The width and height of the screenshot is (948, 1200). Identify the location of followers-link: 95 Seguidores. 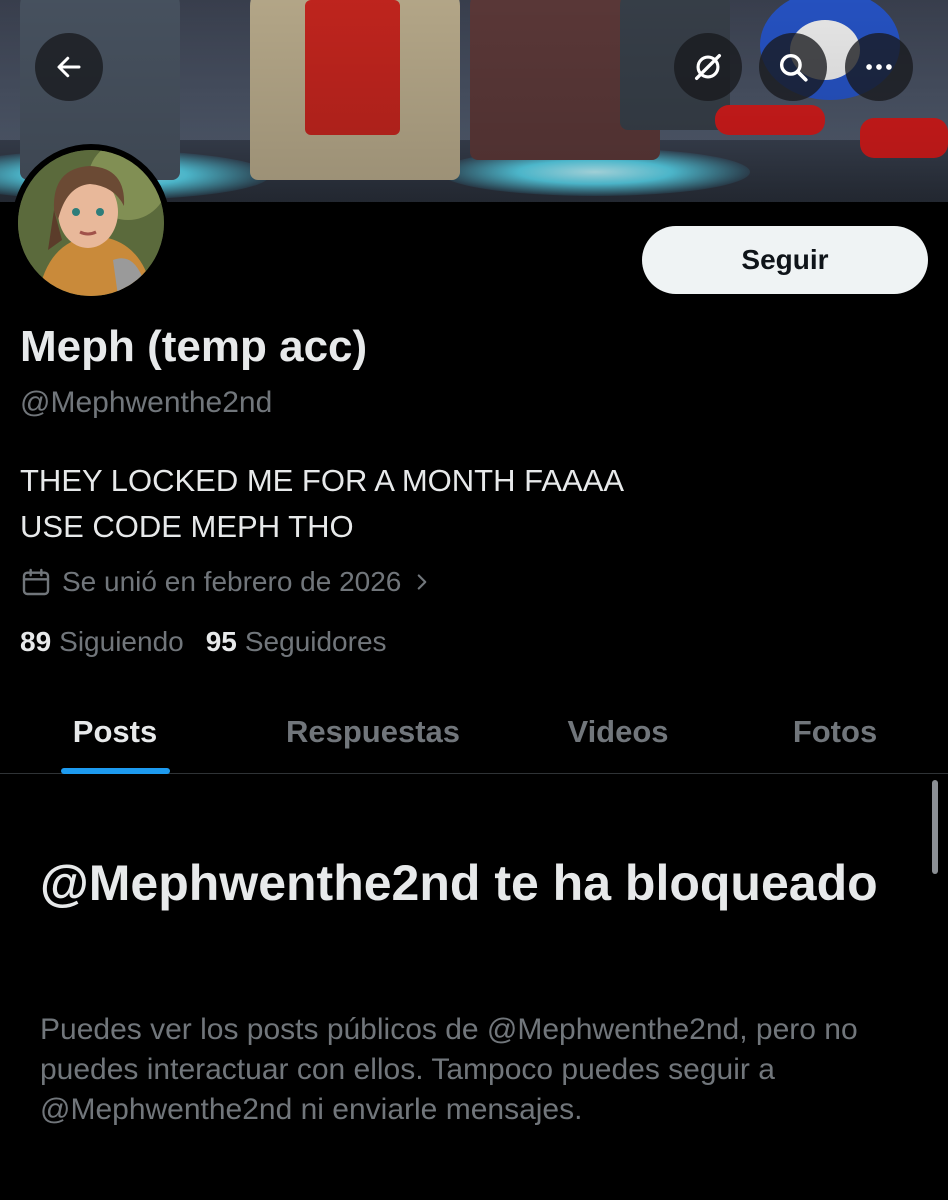
(296, 642).